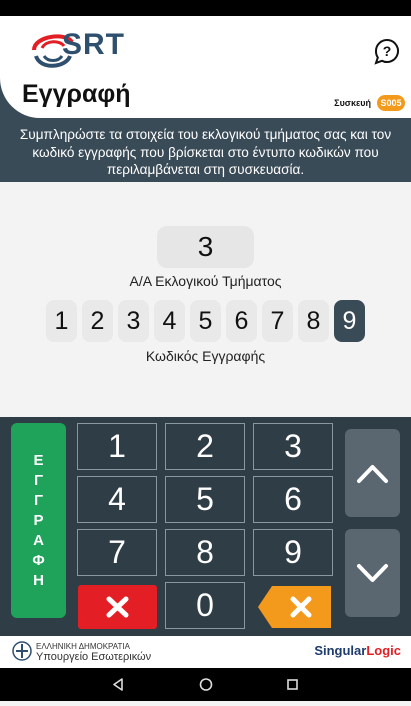 Image resolution: width=411 pixels, height=706 pixels. I want to click on section-number-field: 3, so click(205, 247).